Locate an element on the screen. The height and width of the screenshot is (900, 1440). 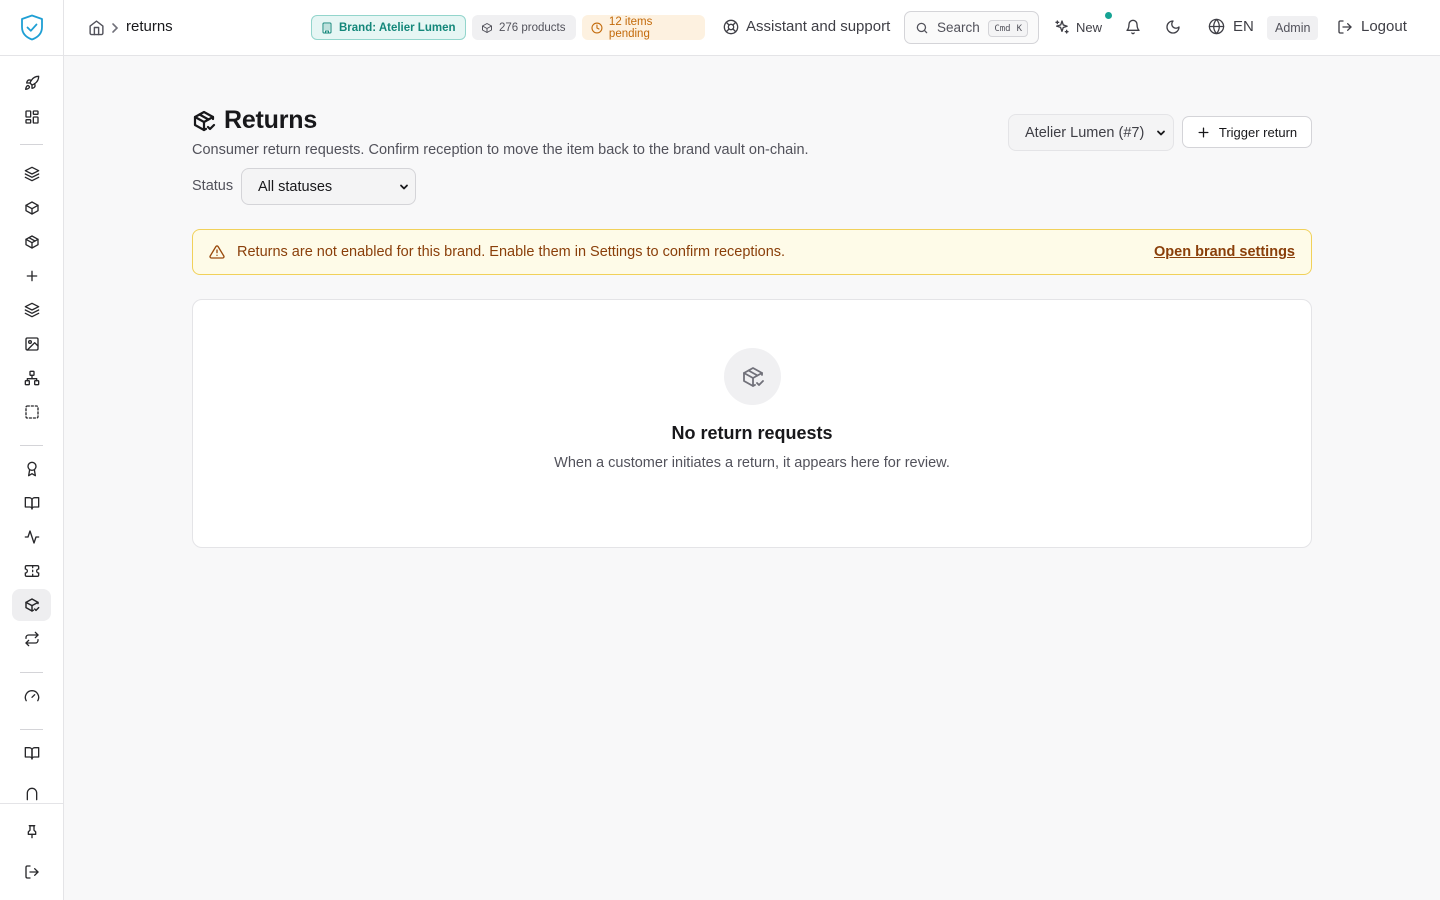
open-brand-settings-link: Open brand settings is located at coordinates (1224, 252).